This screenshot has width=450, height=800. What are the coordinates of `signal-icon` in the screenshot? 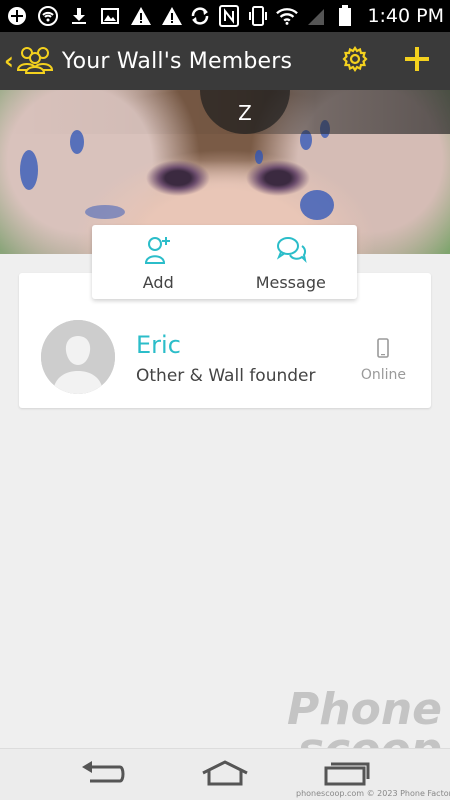 It's located at (316, 16).